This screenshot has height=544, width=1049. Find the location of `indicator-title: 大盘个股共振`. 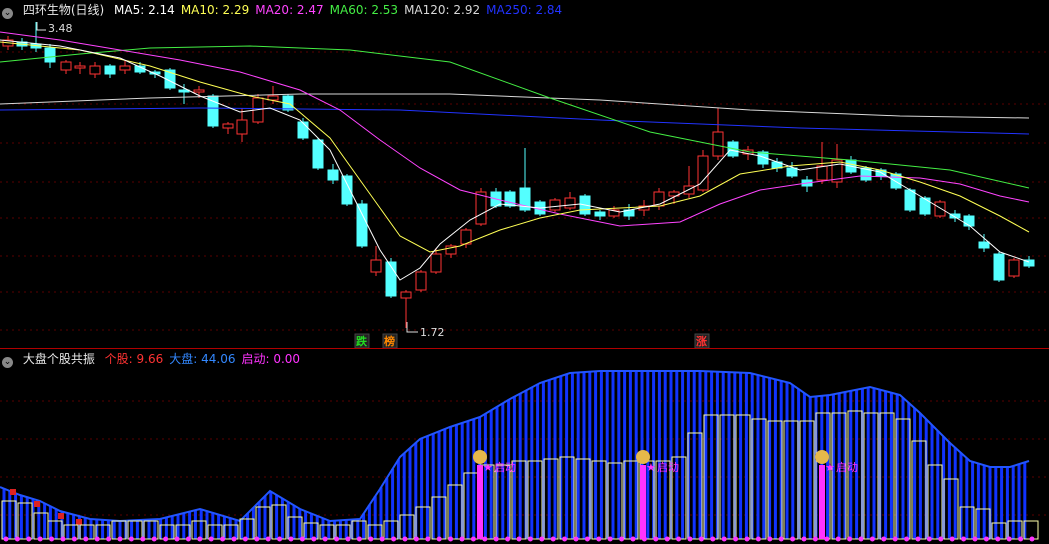

indicator-title: 大盘个股共振 is located at coordinates (58, 359).